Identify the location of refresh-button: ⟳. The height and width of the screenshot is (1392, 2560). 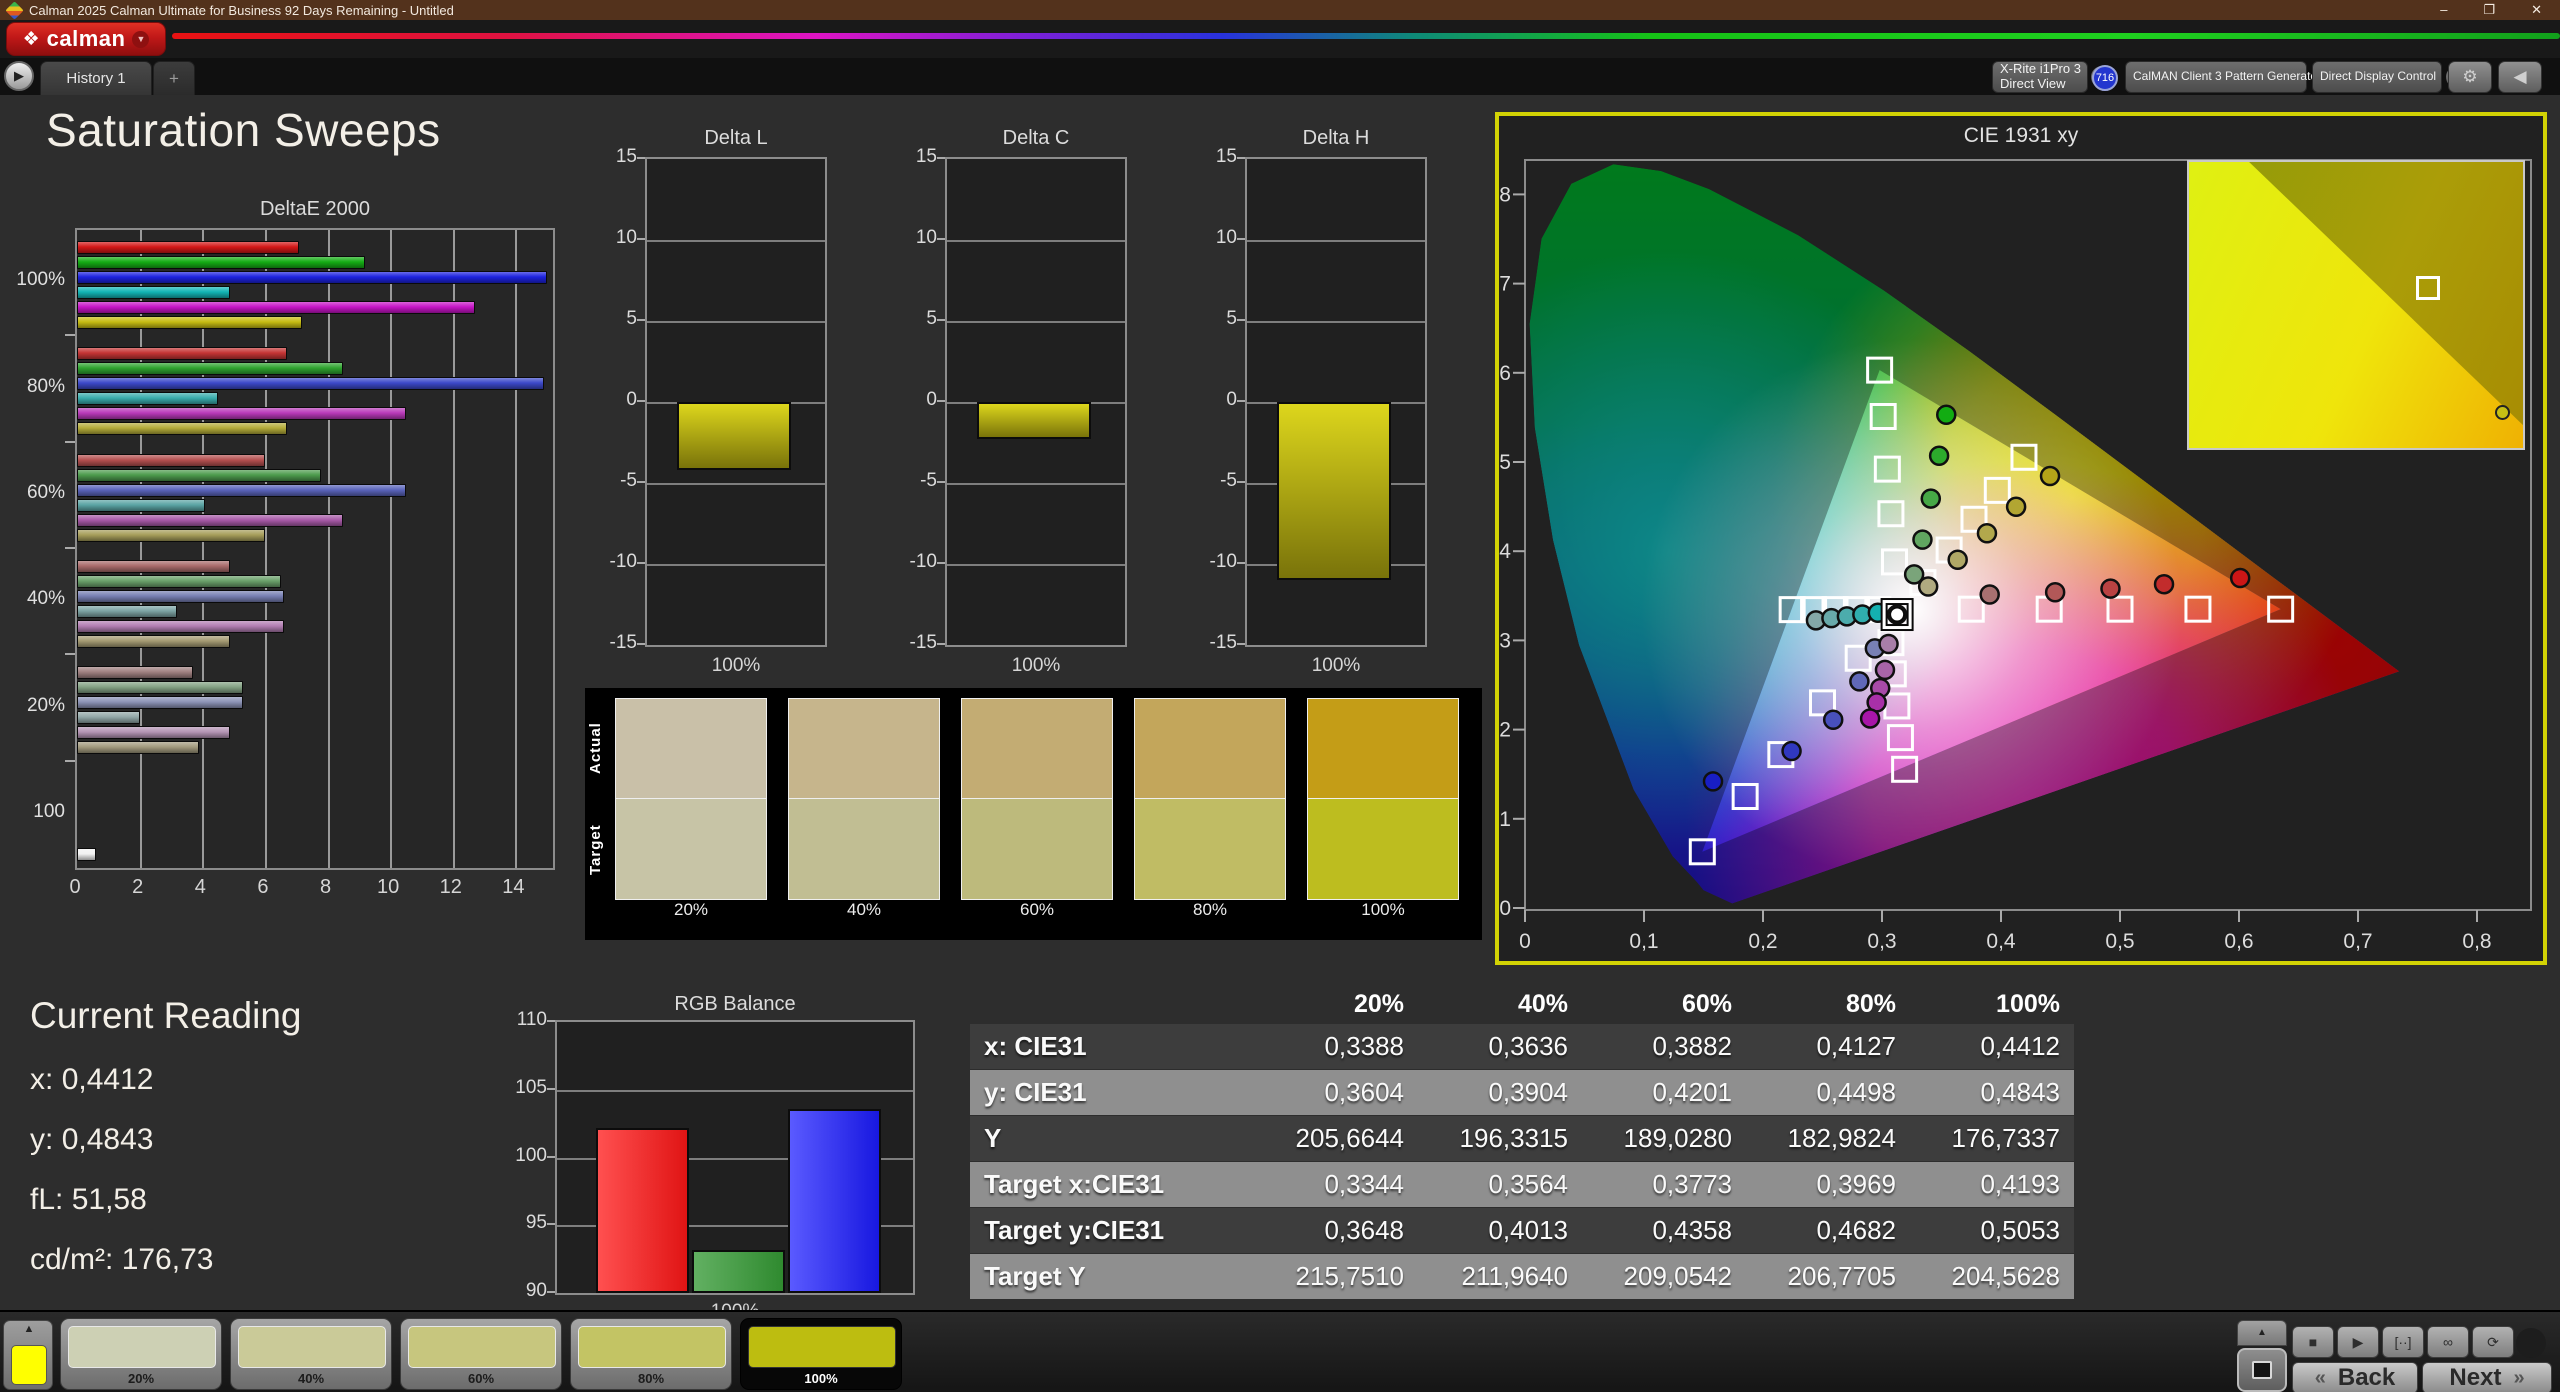
(2493, 1342).